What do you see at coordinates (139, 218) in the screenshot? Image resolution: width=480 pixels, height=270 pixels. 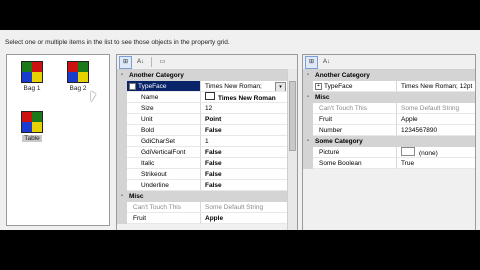 I see `property-name-text: Fruit` at bounding box center [139, 218].